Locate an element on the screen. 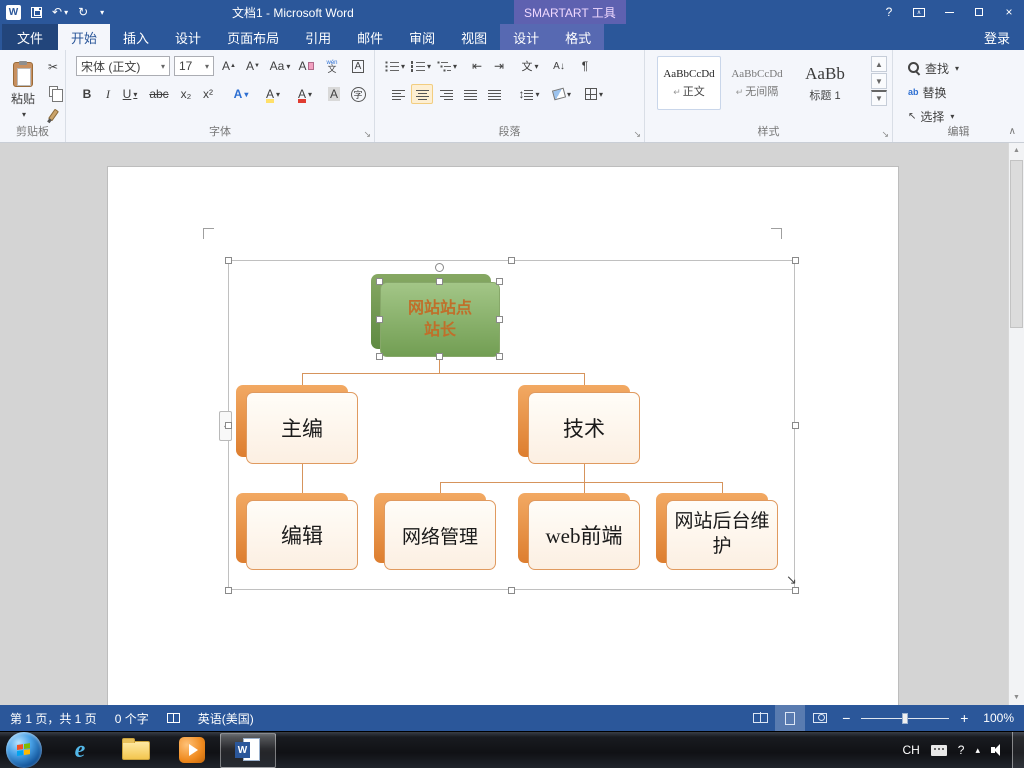 This screenshot has width=1024, height=769. styles-scroll-down-button: ▼ is located at coordinates (879, 81).